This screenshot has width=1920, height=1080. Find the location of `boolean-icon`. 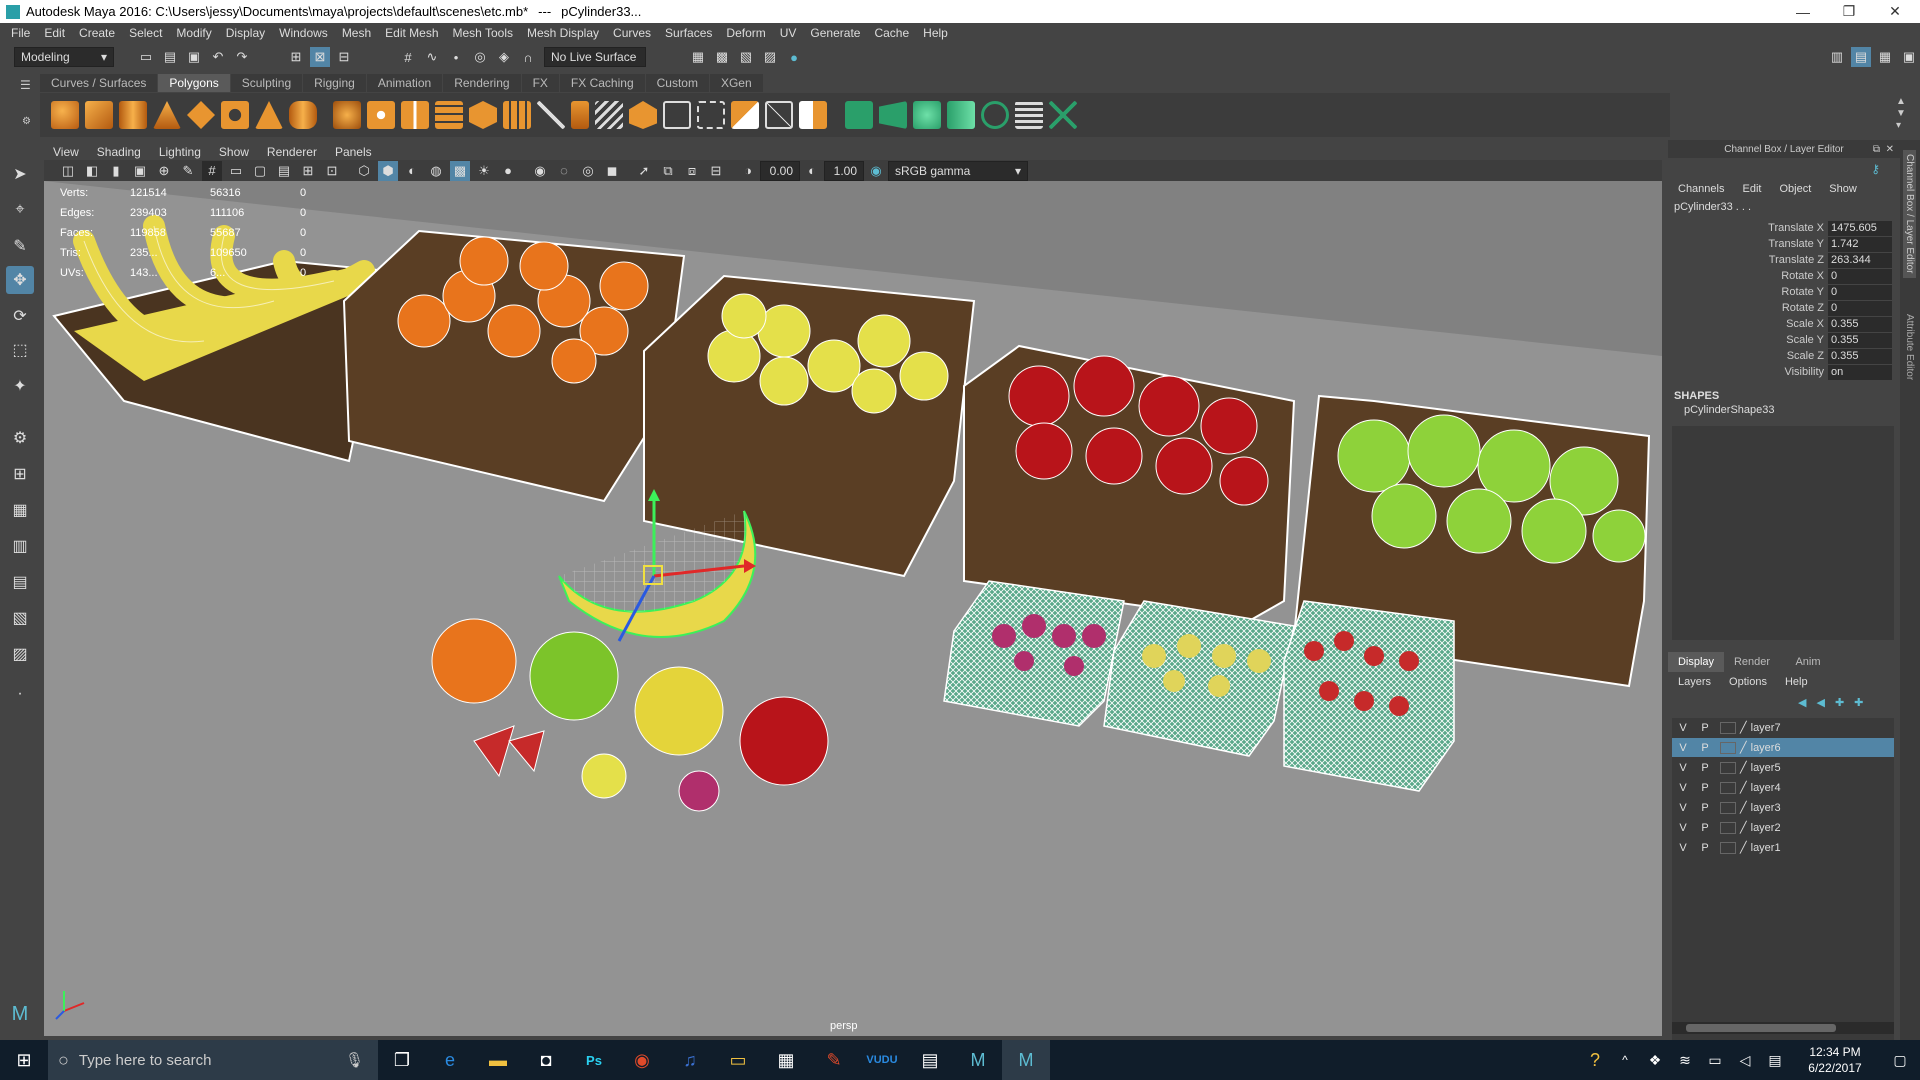

boolean-icon is located at coordinates (449, 115).